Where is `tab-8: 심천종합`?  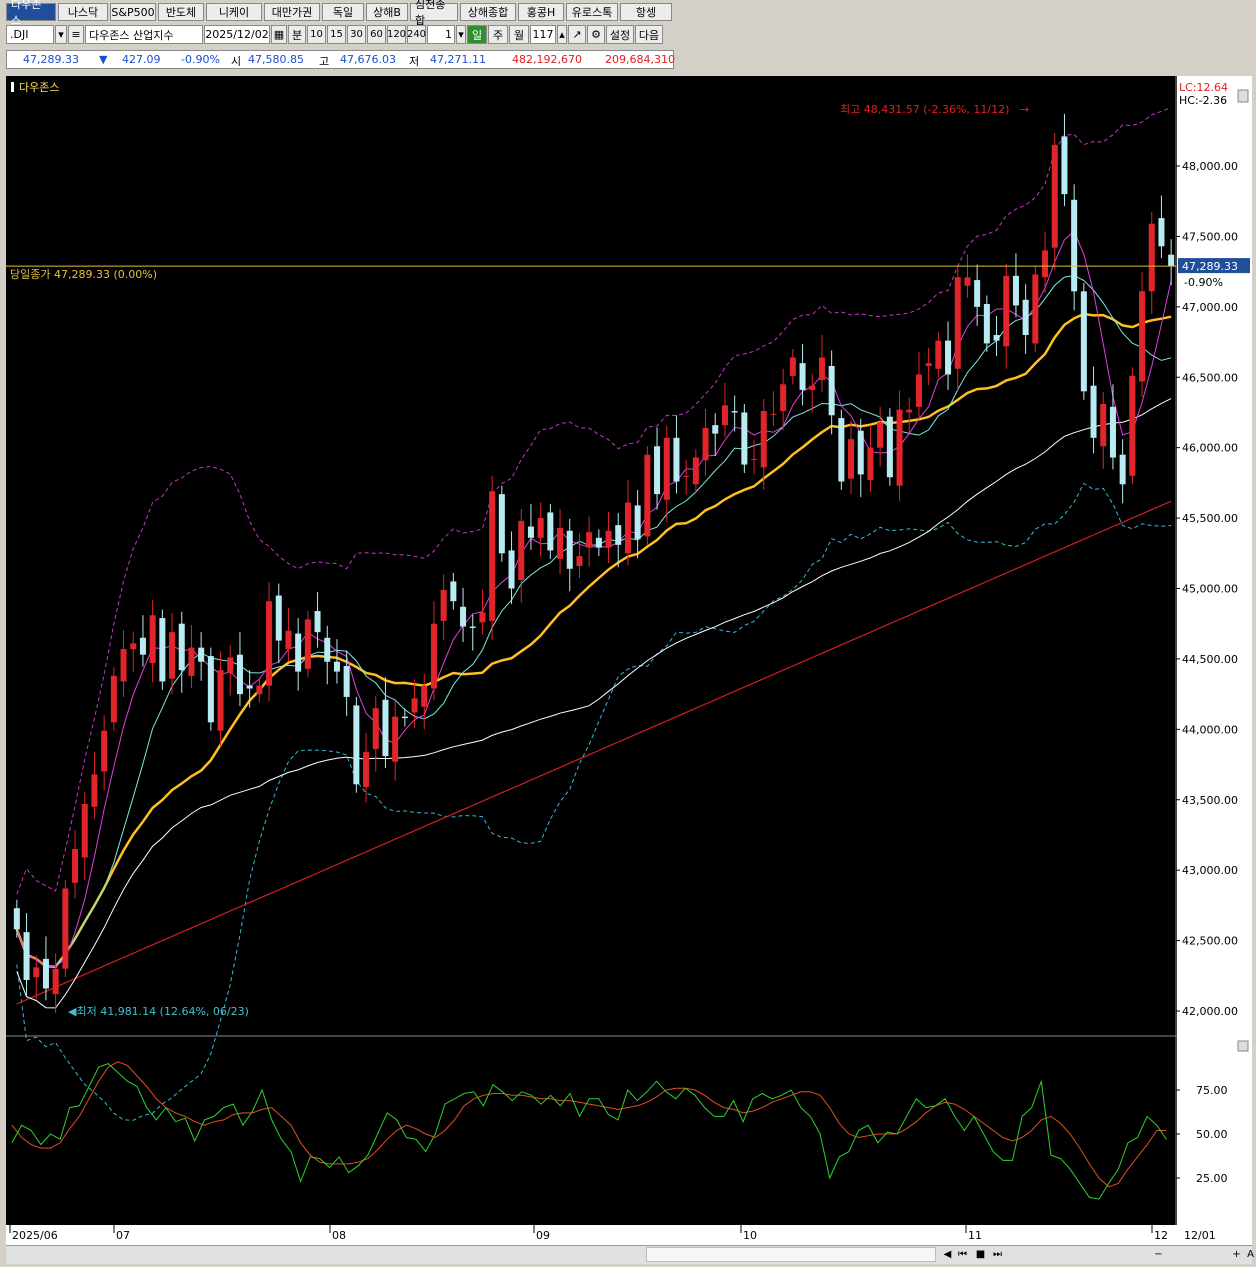 tab-8: 심천종합 is located at coordinates (434, 13).